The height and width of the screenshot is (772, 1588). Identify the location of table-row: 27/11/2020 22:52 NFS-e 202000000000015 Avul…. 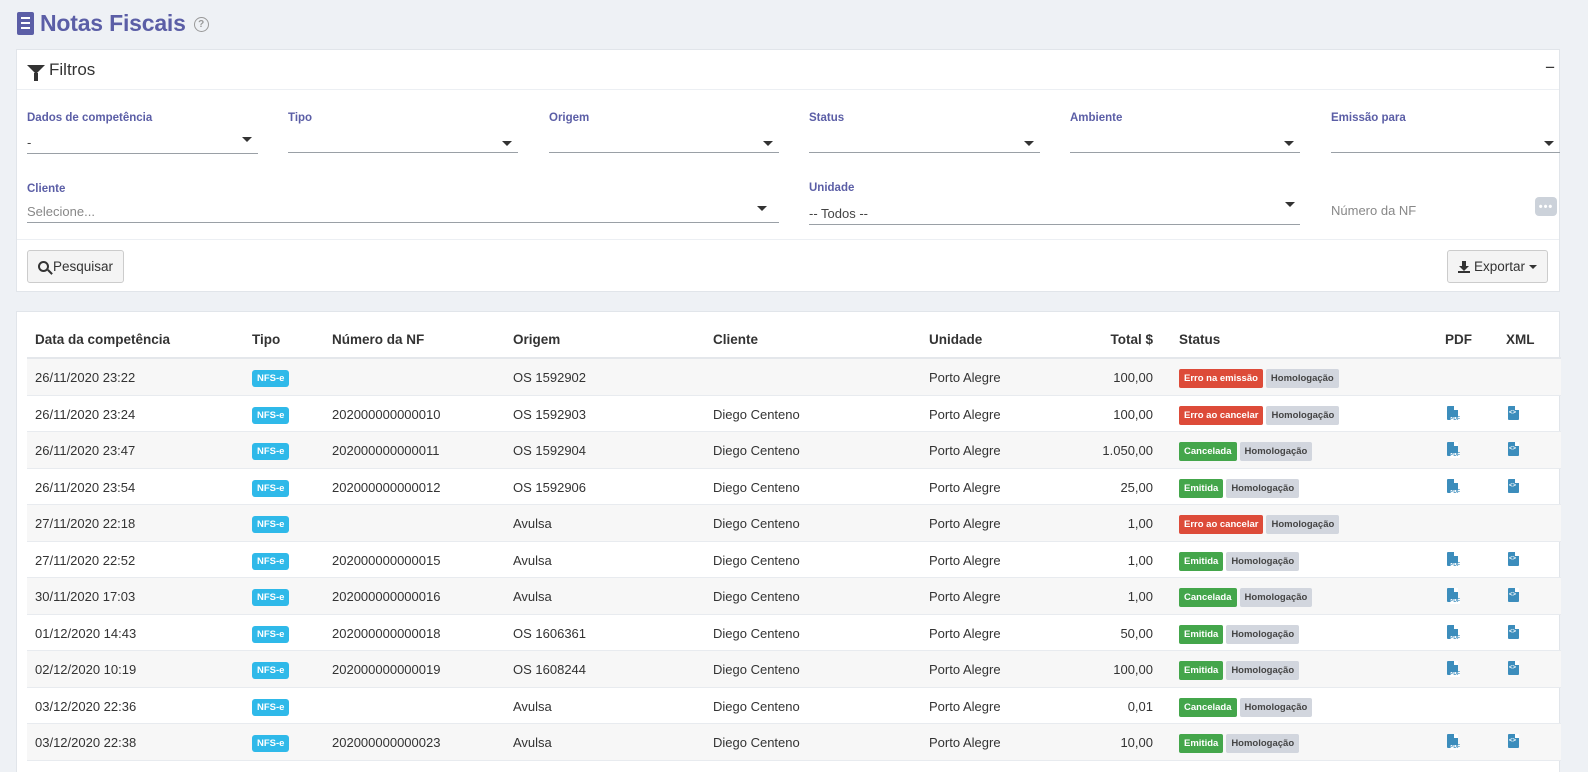
(794, 560).